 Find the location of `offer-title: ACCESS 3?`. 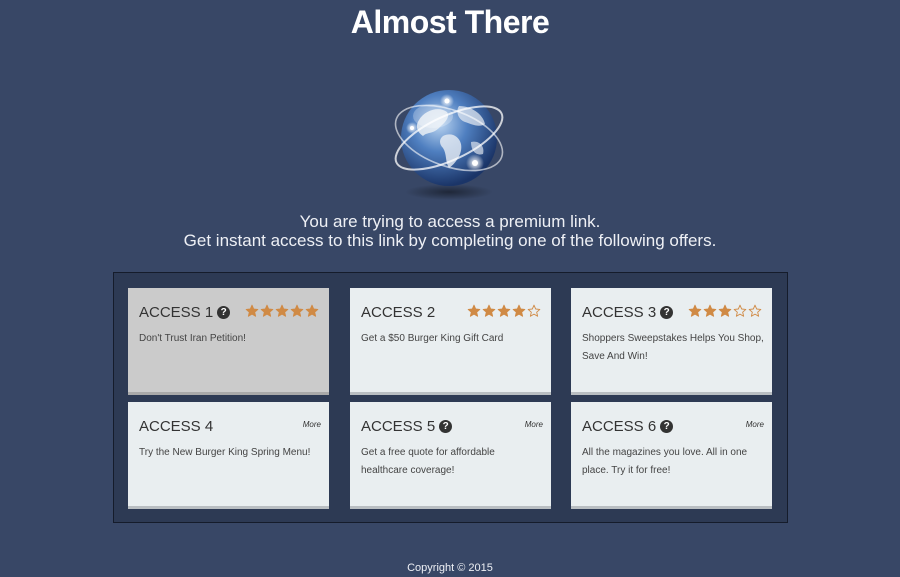

offer-title: ACCESS 3? is located at coordinates (628, 312).